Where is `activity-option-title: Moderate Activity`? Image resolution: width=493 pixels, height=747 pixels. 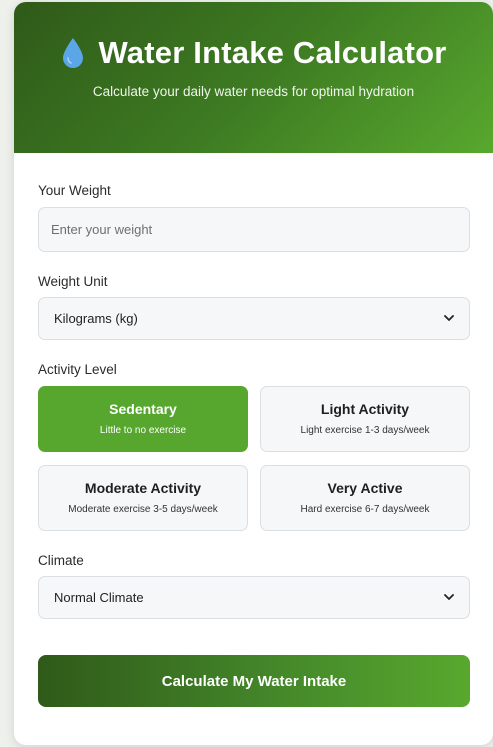
activity-option-title: Moderate Activity is located at coordinates (143, 488).